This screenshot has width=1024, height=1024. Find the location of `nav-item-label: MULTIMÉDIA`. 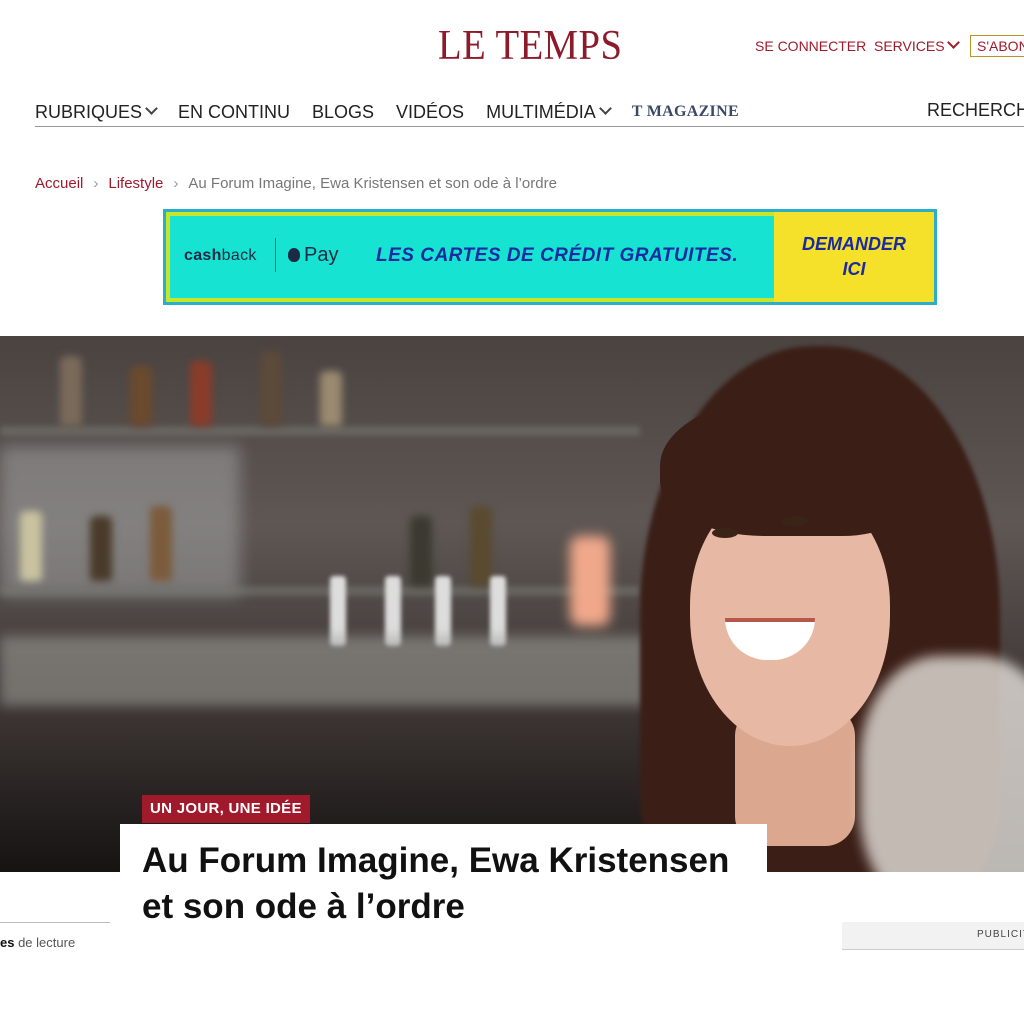

nav-item-label: MULTIMÉDIA is located at coordinates (541, 111).